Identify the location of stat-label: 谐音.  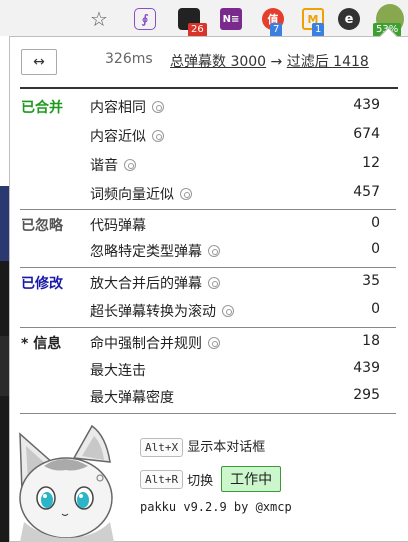
(113, 165).